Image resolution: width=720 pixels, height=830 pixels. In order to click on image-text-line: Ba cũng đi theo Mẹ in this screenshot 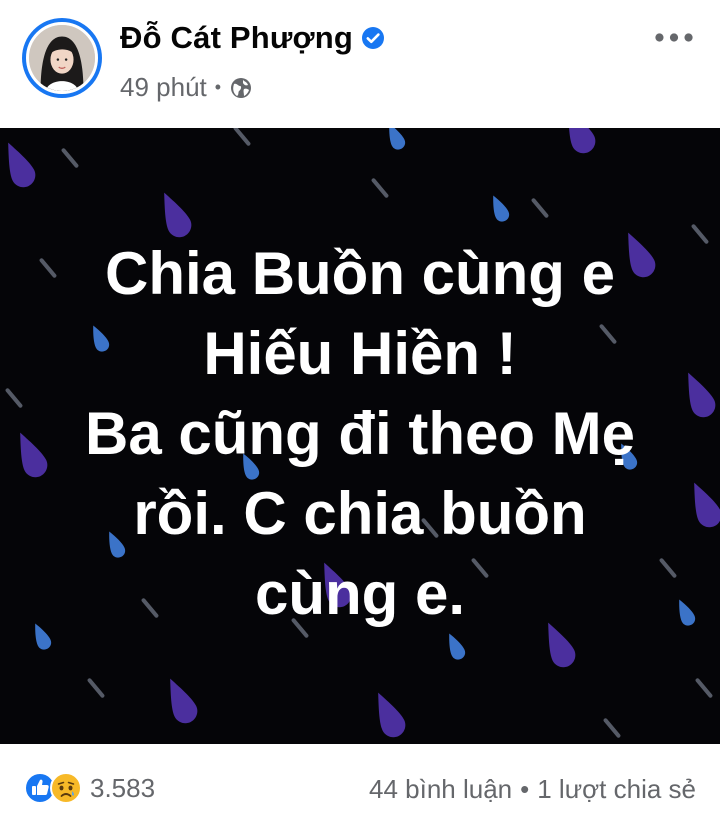, I will do `click(360, 433)`.